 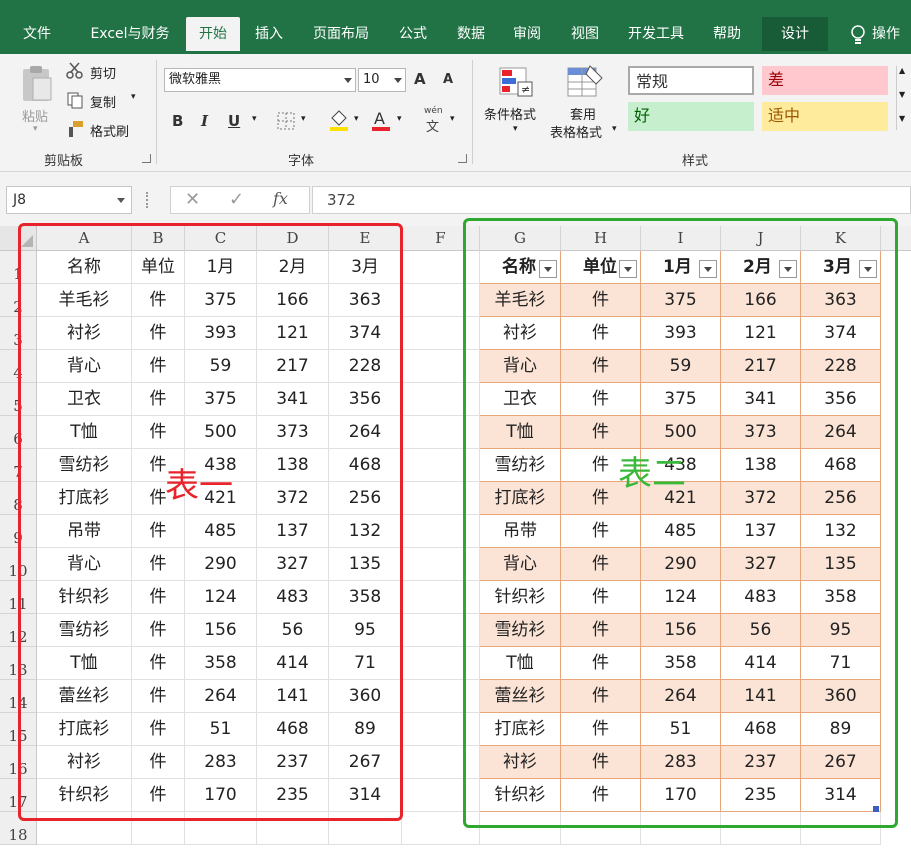 What do you see at coordinates (84, 597) in the screenshot?
I see `table1-cell: 针织衫` at bounding box center [84, 597].